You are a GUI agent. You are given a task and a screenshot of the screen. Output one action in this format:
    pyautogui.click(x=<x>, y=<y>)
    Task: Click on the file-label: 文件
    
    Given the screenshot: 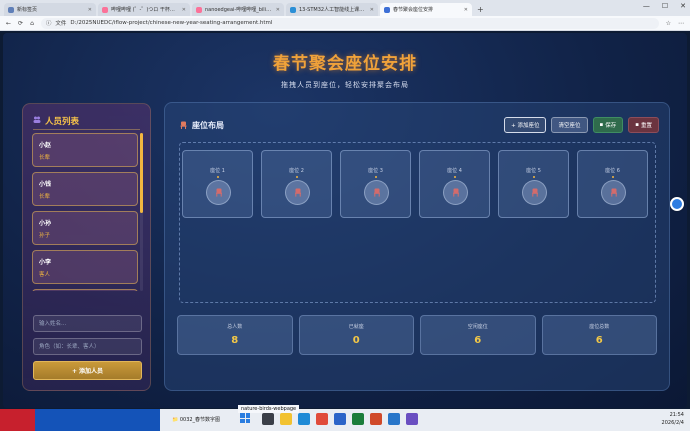 What is the action you would take?
    pyautogui.click(x=61, y=24)
    